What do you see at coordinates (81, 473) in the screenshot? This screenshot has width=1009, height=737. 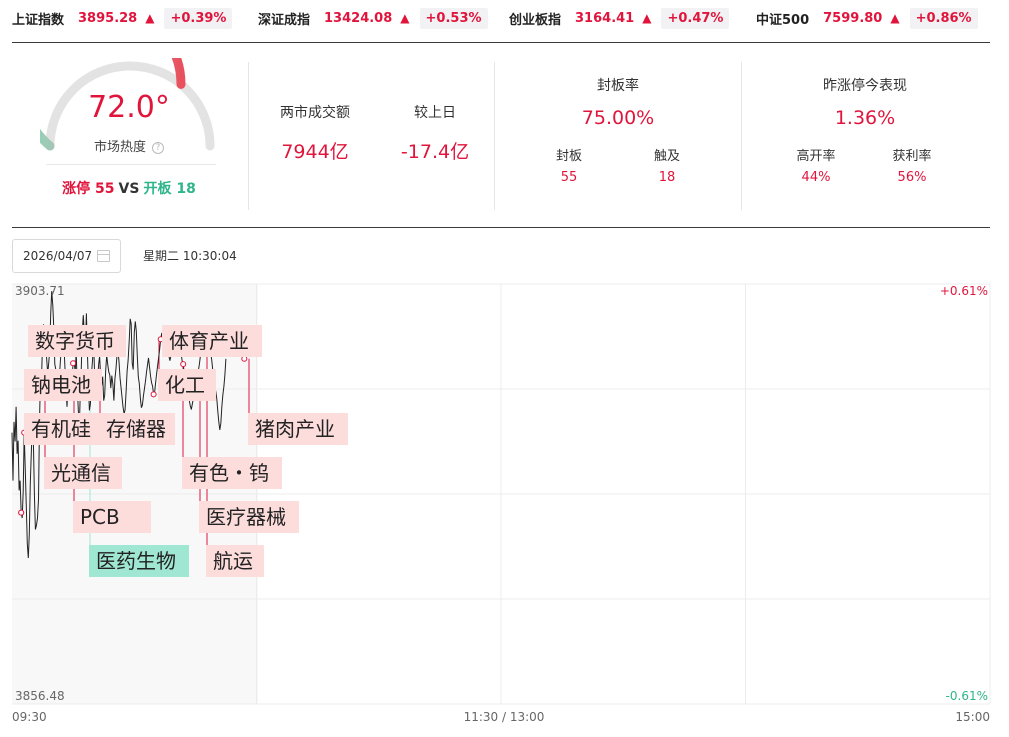 I see `annotation-tag-label: 光通信` at bounding box center [81, 473].